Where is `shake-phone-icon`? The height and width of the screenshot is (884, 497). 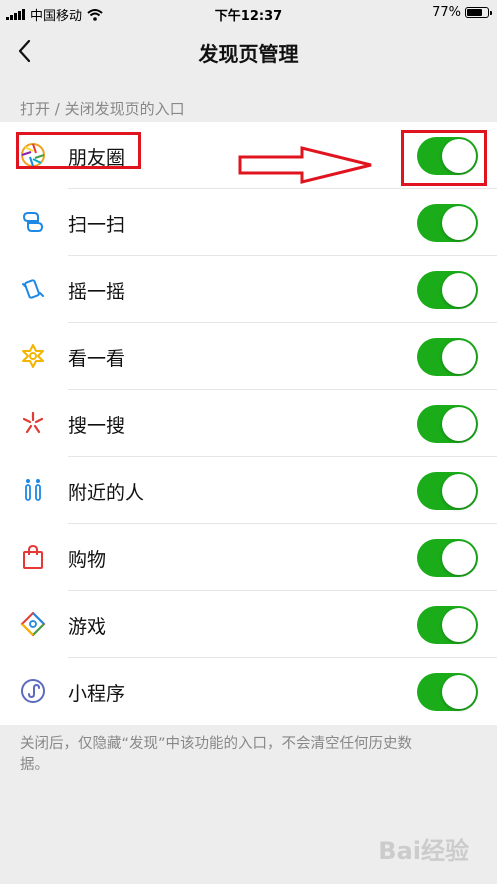
shake-phone-icon is located at coordinates (33, 289).